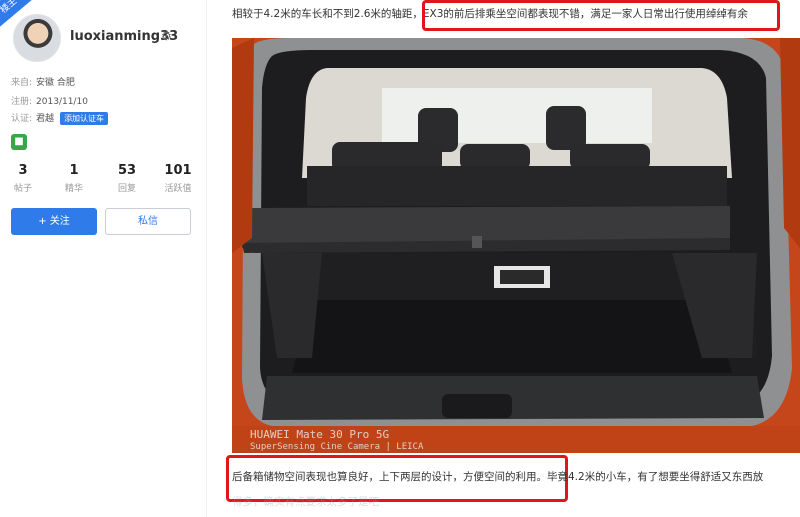  I want to click on stat-value: 53, so click(127, 170).